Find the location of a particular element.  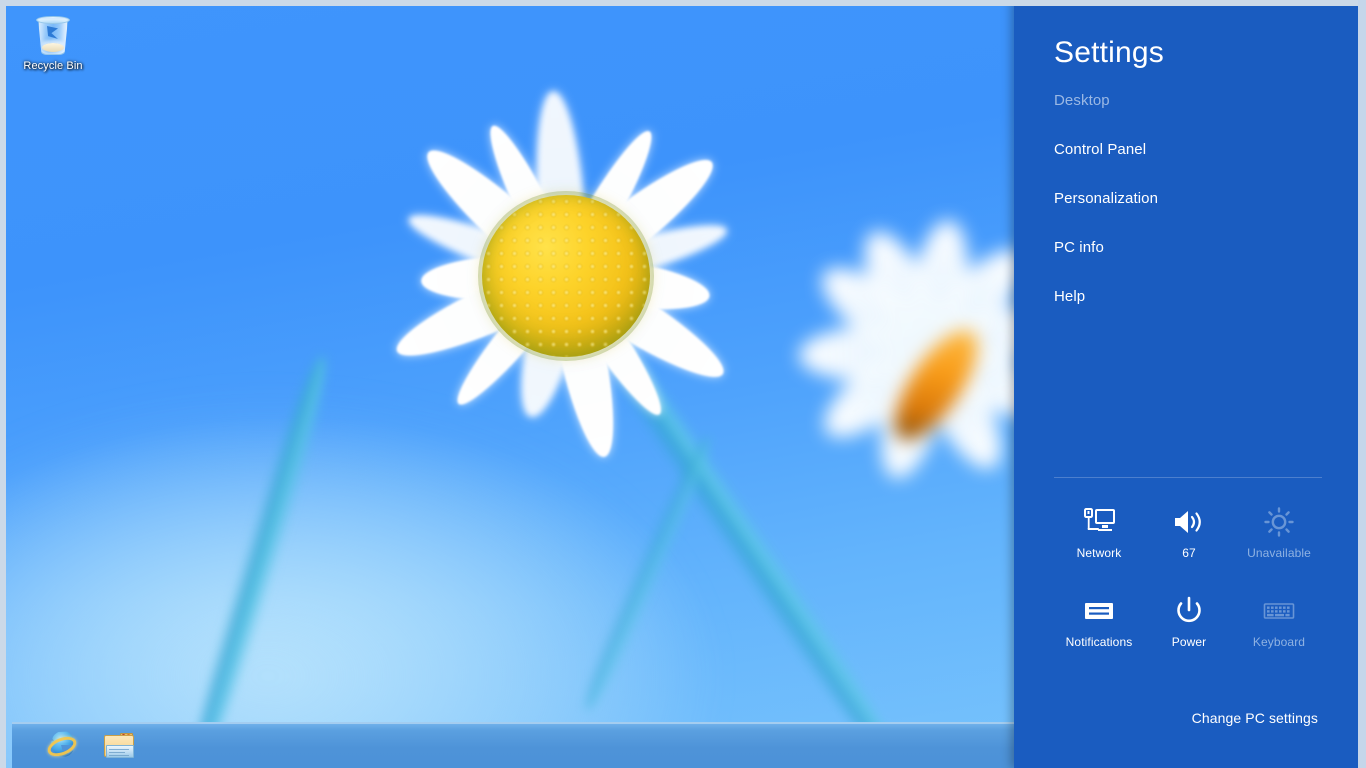

quick-action-label: 67 is located at coordinates (1189, 553).